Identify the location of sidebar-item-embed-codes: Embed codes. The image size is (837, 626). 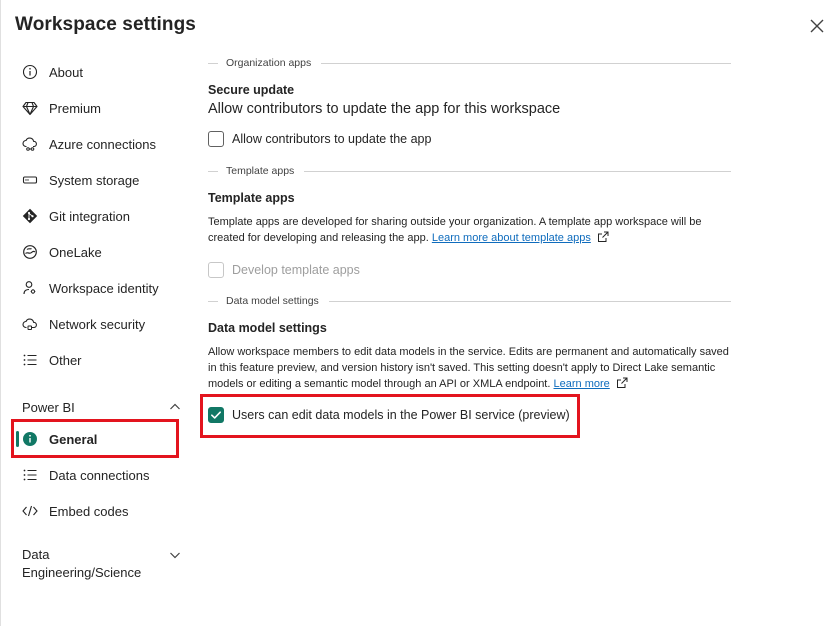
(101, 511).